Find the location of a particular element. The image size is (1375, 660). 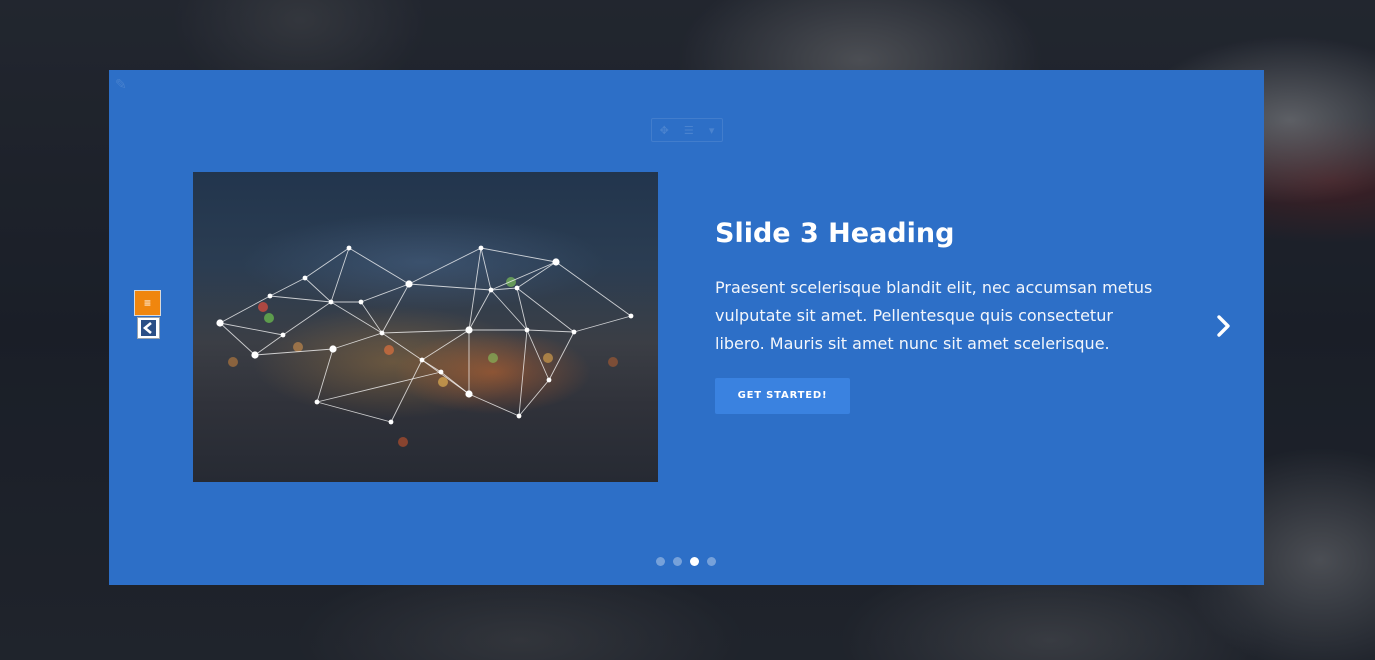

list-icon: ☰ is located at coordinates (689, 130).